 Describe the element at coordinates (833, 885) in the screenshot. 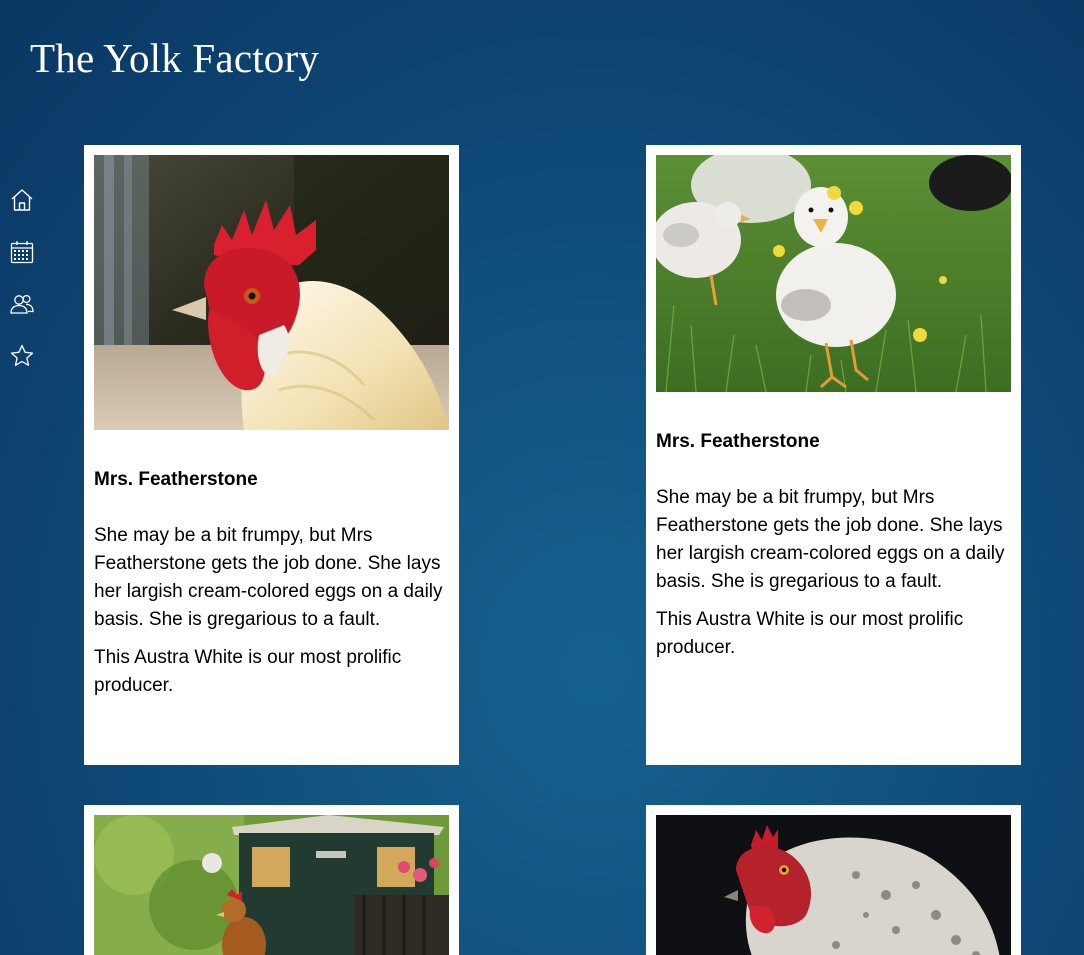

I see `grey-hen-photo` at that location.